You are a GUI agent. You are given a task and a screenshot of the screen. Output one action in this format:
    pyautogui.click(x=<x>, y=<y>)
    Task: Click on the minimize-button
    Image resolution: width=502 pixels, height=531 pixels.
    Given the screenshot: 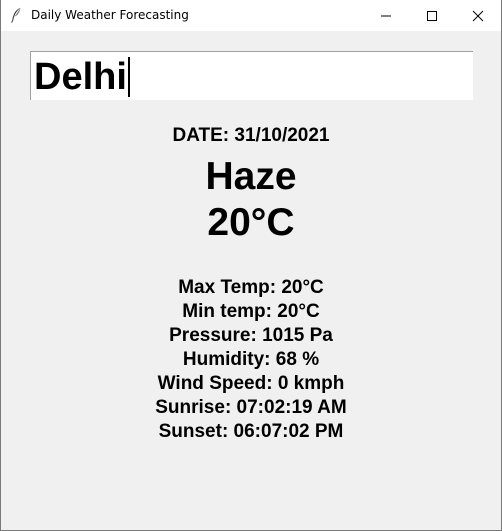 What is the action you would take?
    pyautogui.click(x=386, y=15)
    